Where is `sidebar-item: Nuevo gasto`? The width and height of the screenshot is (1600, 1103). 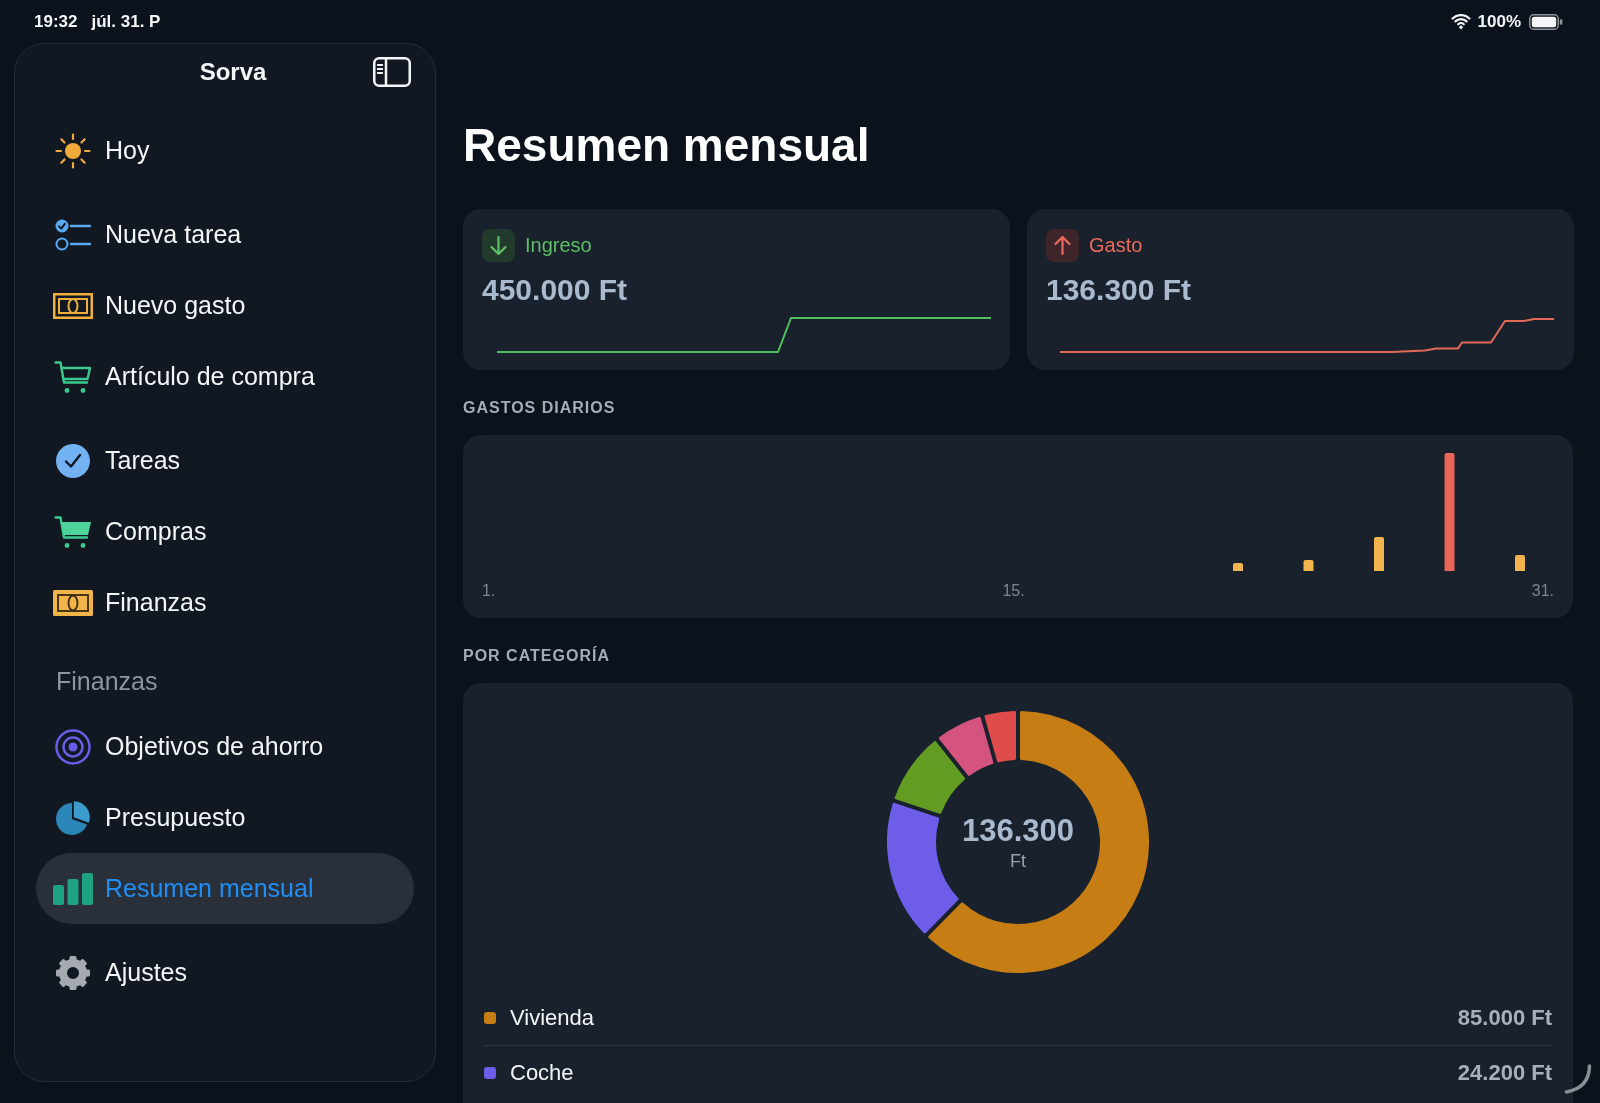
sidebar-item: Nuevo gasto is located at coordinates (225, 305).